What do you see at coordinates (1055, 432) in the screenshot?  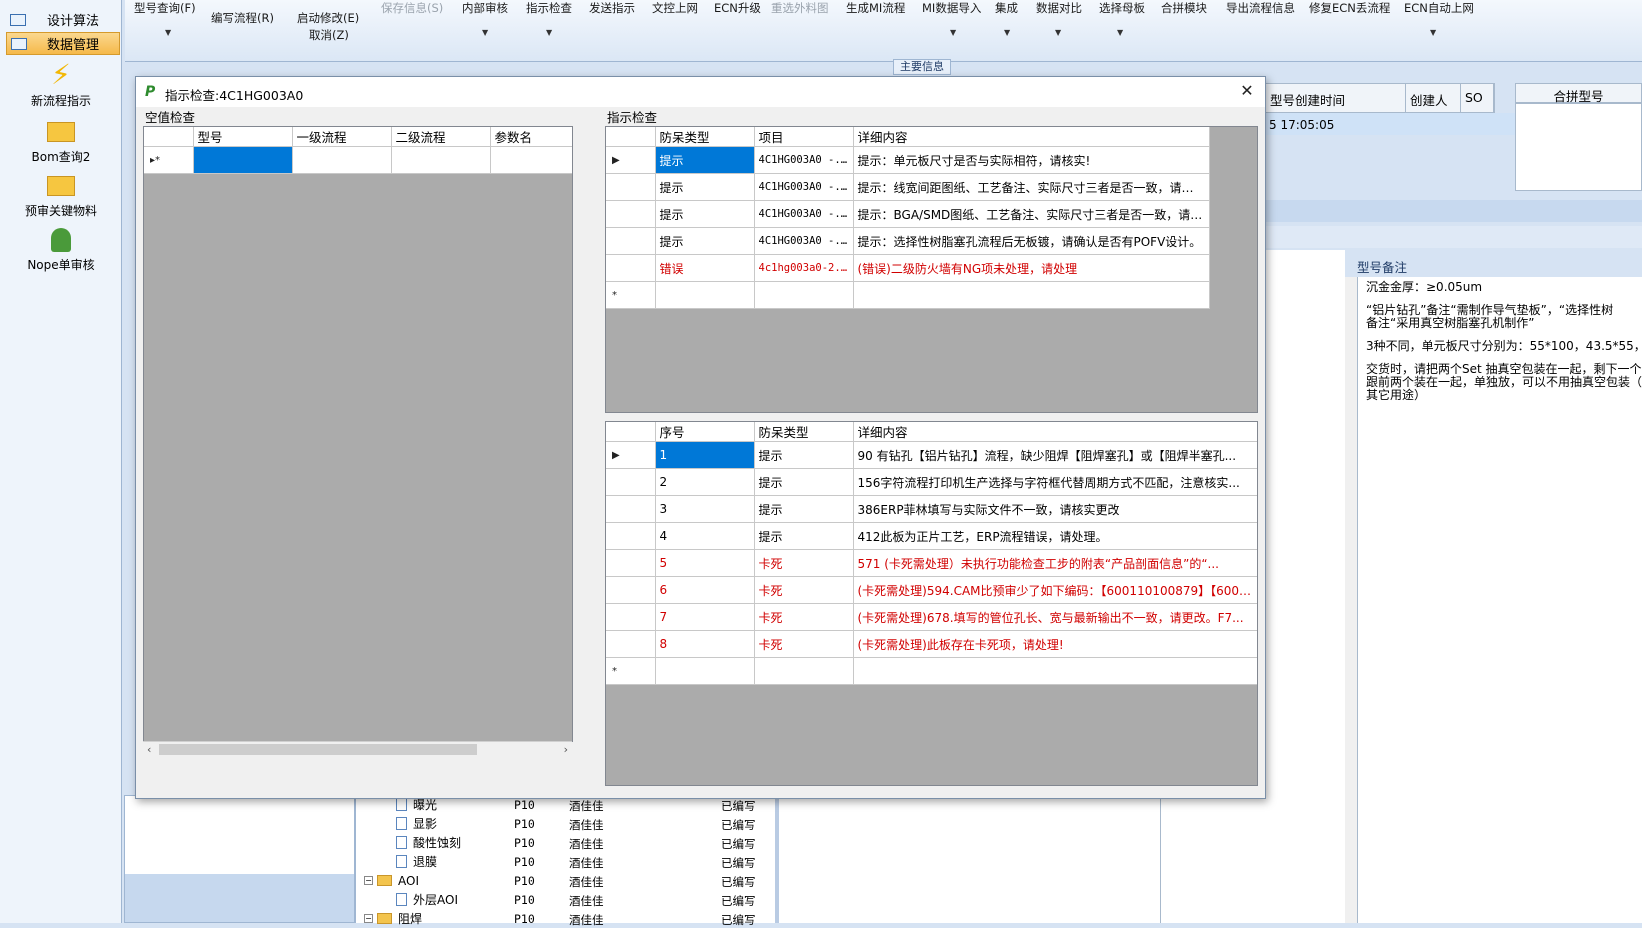 I see `column-header: 详细内容` at bounding box center [1055, 432].